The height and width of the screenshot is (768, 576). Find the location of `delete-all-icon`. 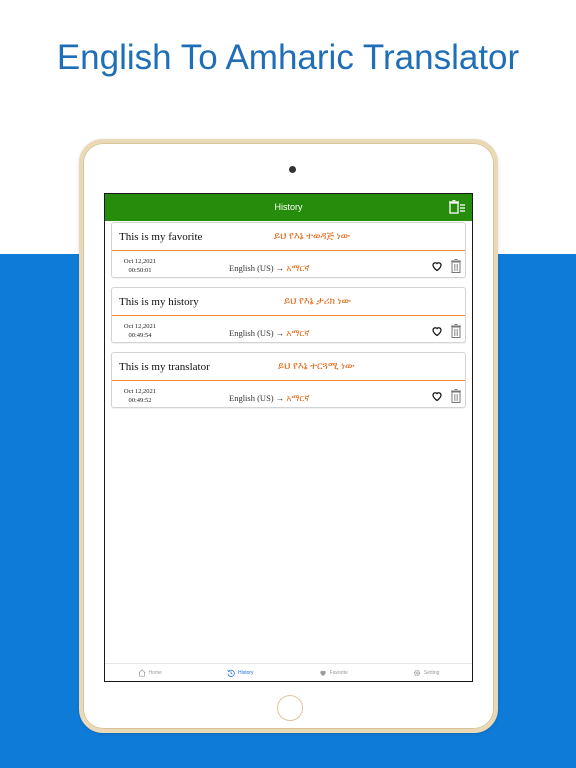

delete-all-icon is located at coordinates (457, 207).